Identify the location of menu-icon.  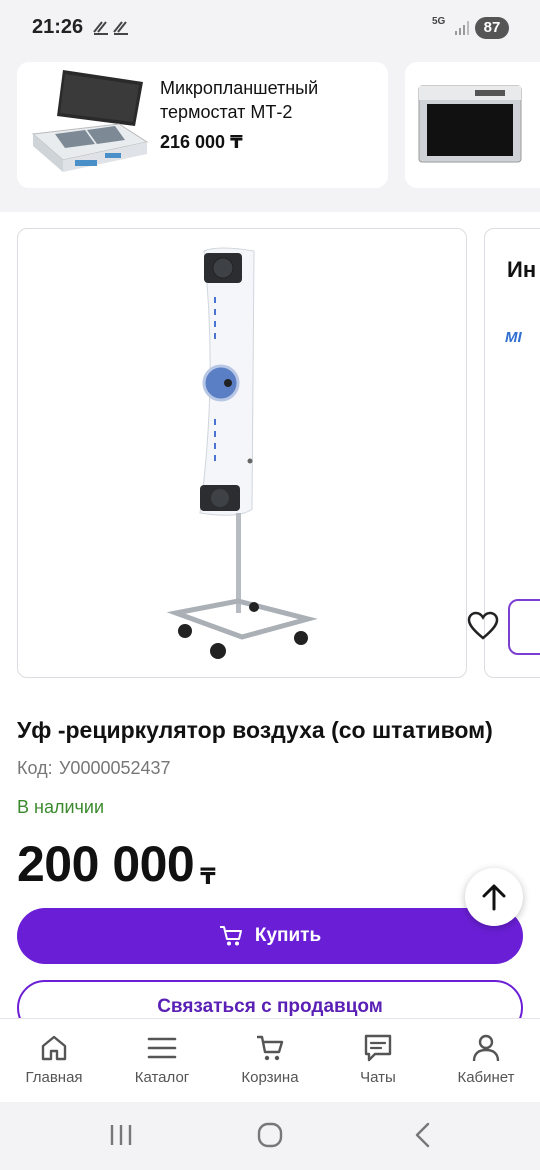
(162, 1048).